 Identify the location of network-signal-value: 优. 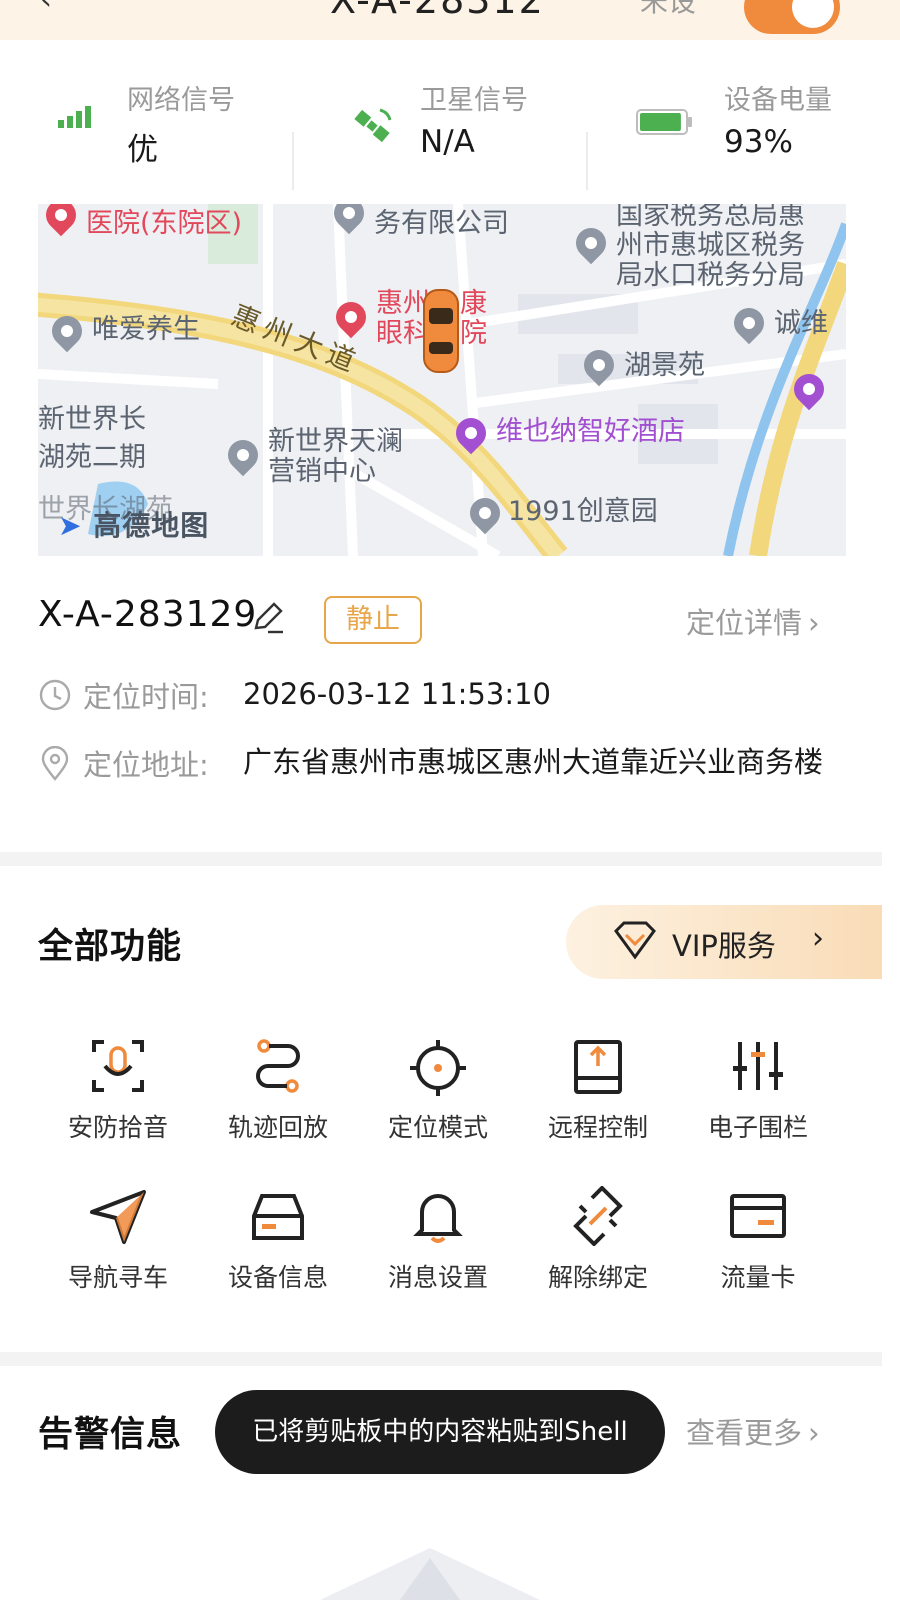
(142, 150).